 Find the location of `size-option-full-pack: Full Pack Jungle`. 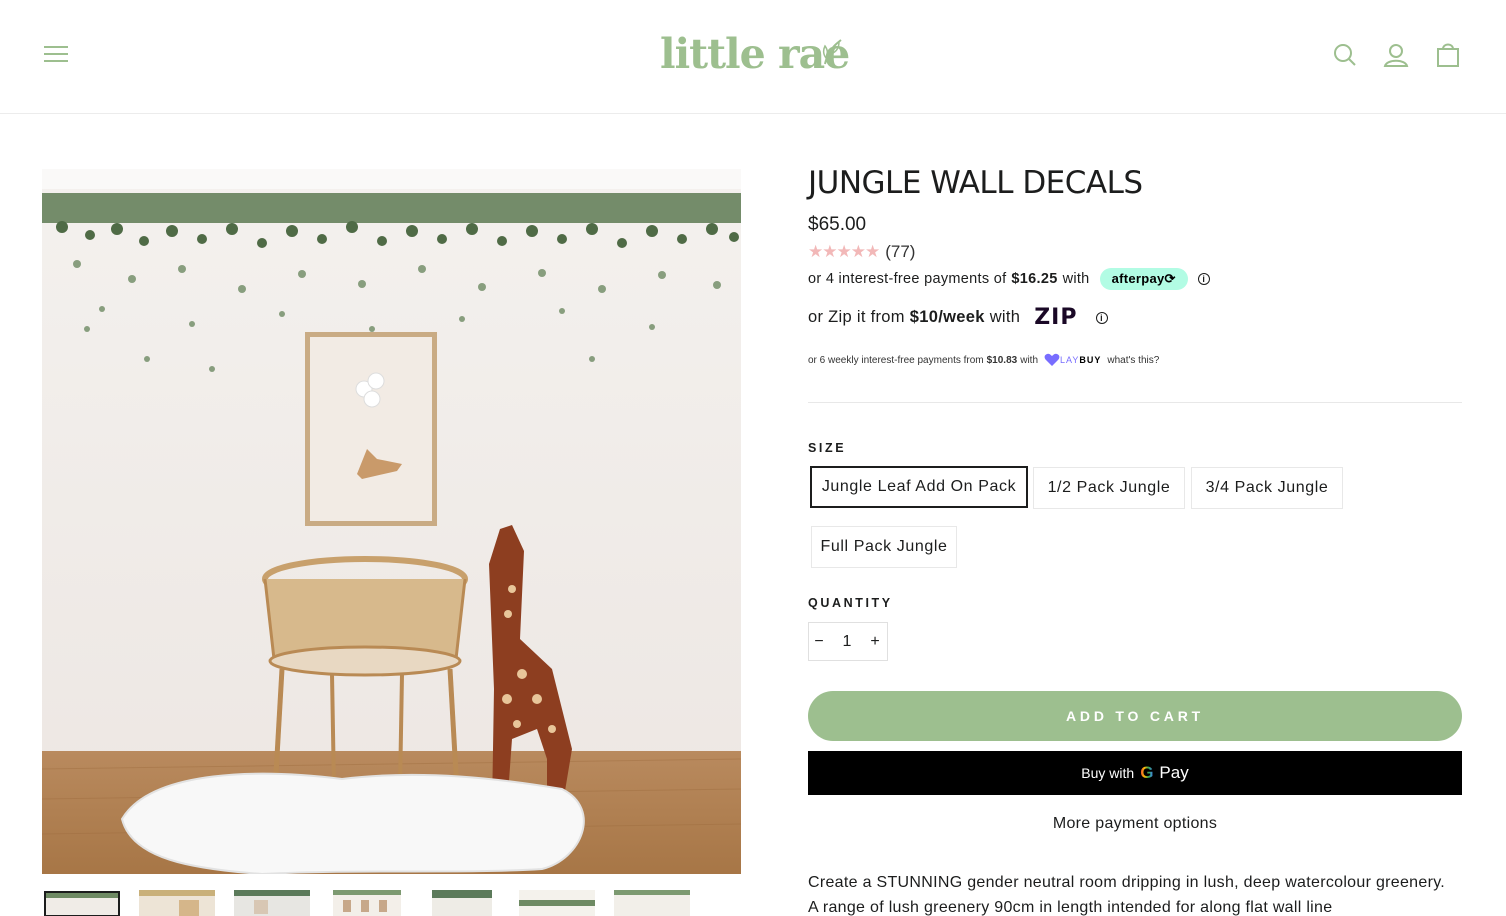

size-option-full-pack: Full Pack Jungle is located at coordinates (884, 547).